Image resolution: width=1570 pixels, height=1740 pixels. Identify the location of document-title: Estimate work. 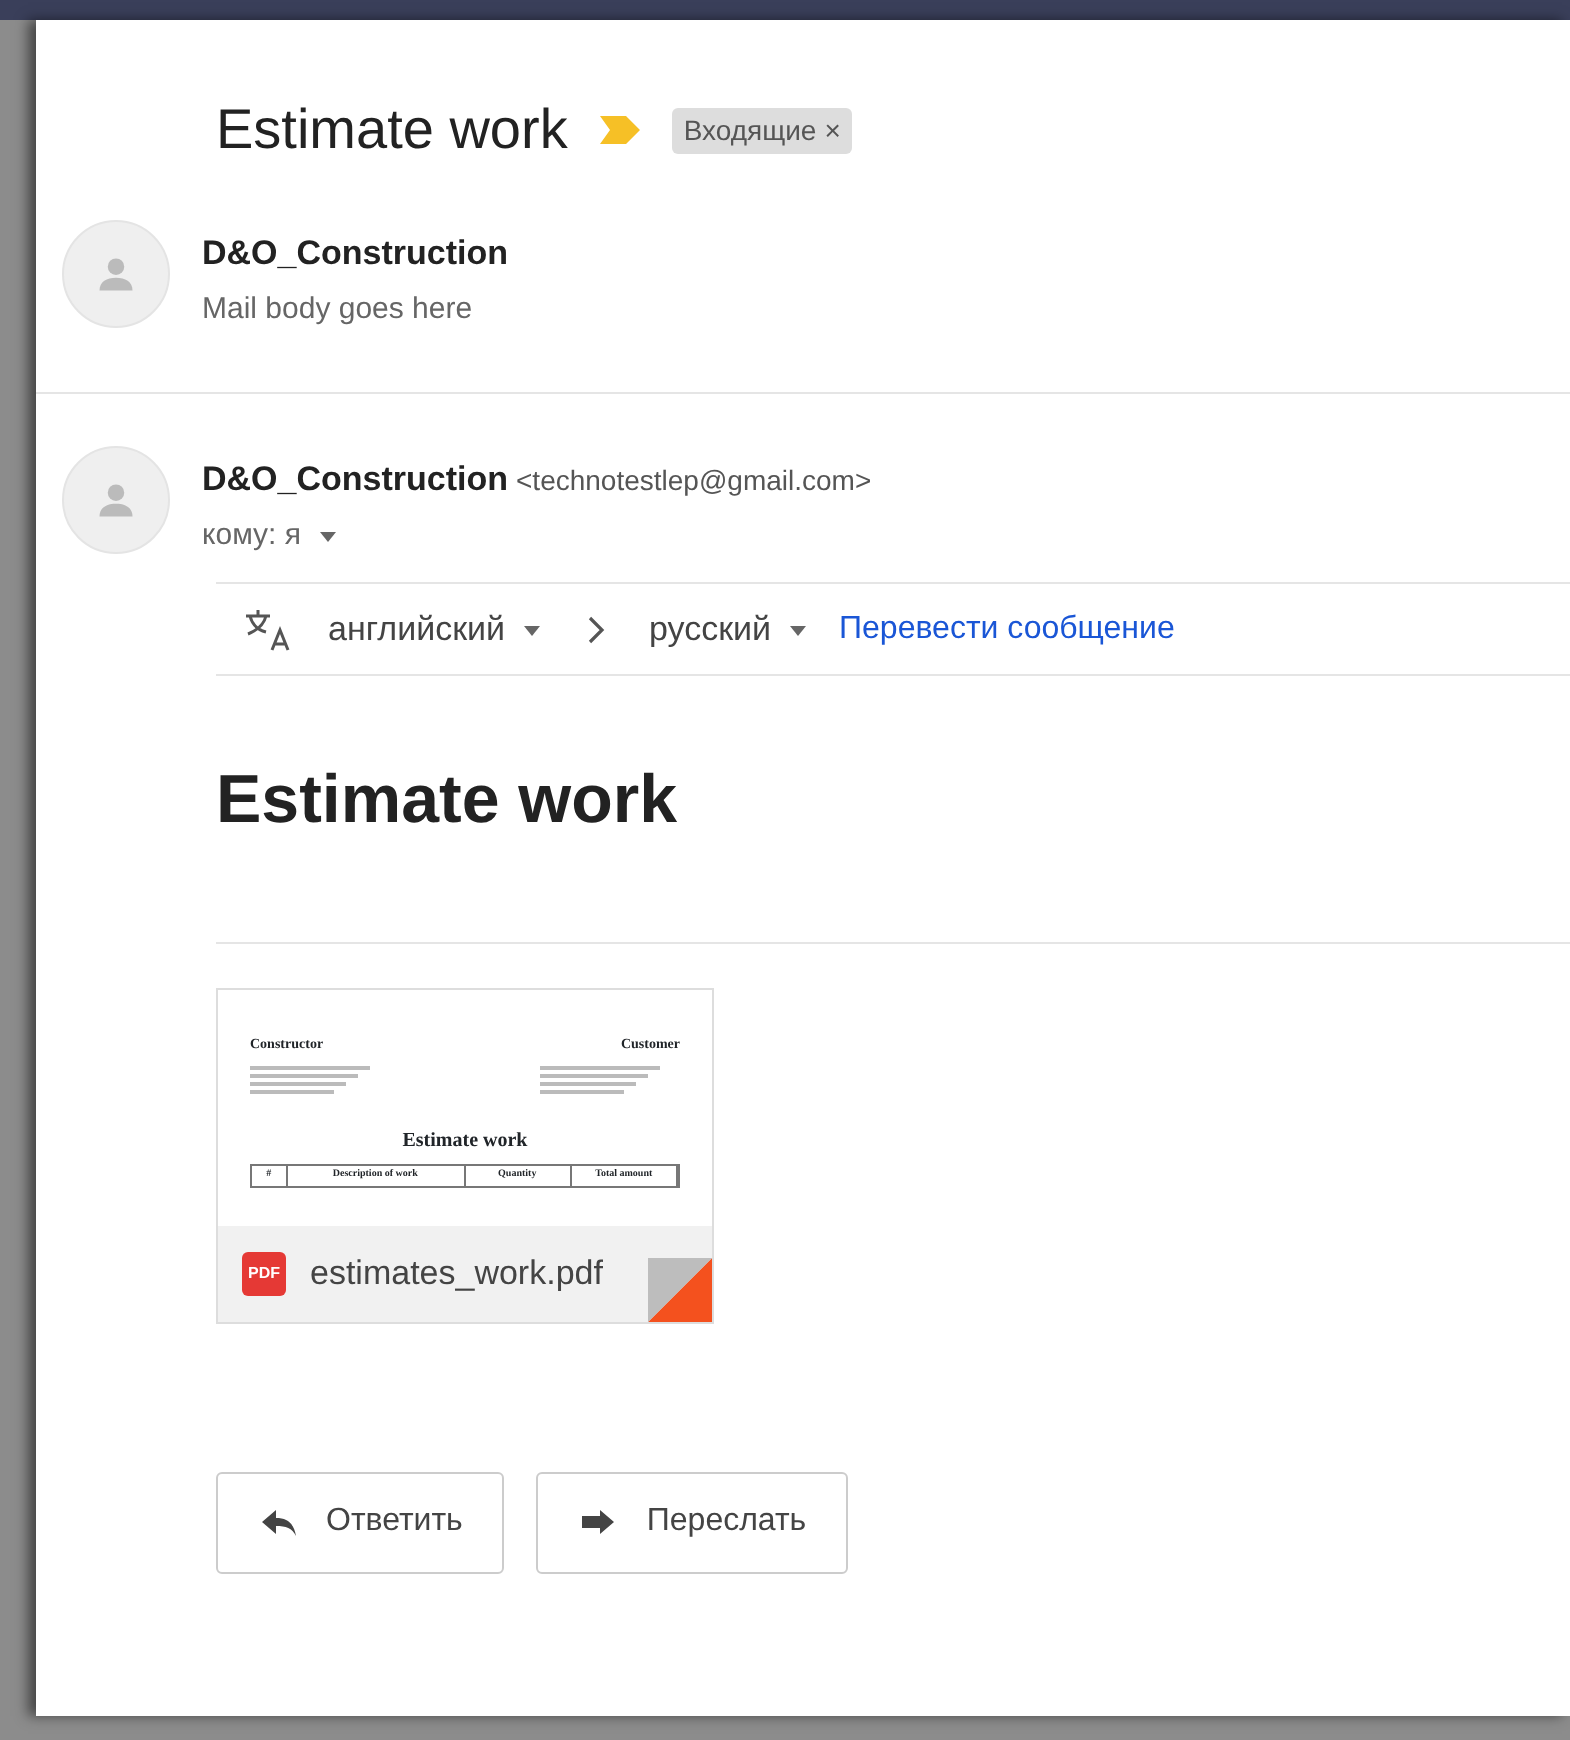
(465, 1142).